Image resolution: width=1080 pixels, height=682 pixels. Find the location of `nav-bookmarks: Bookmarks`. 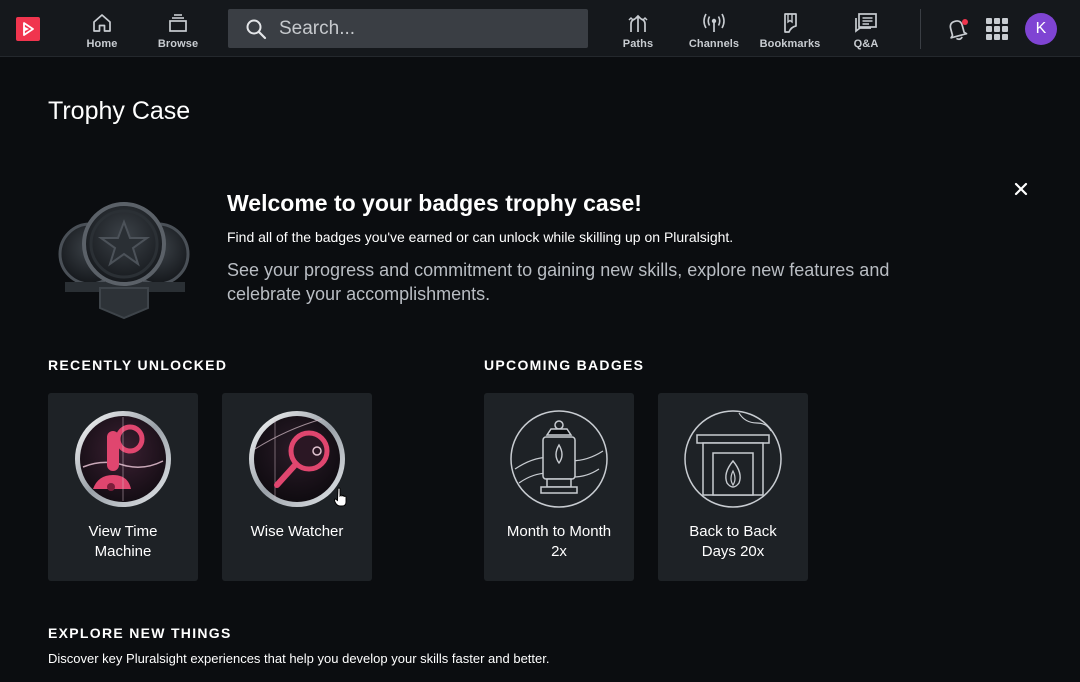

nav-bookmarks: Bookmarks is located at coordinates (790, 28).